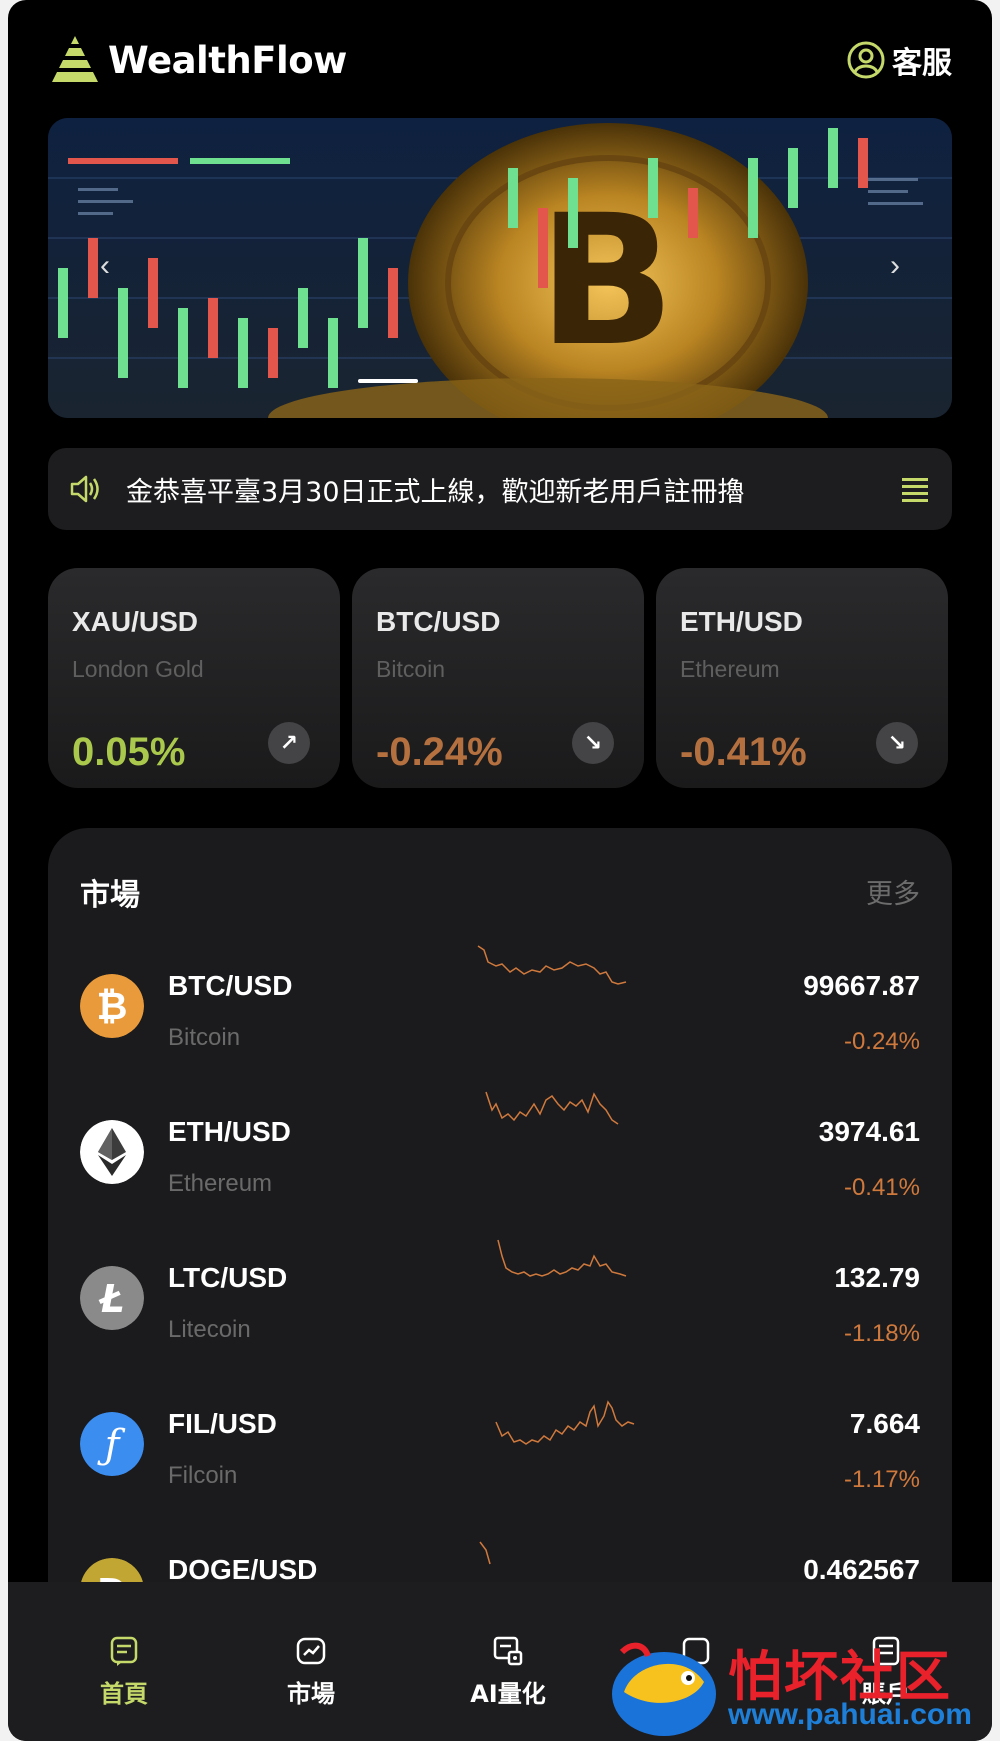 Image resolution: width=1000 pixels, height=1741 pixels. What do you see at coordinates (881, 1187) in the screenshot?
I see `market-change: -0.41%` at bounding box center [881, 1187].